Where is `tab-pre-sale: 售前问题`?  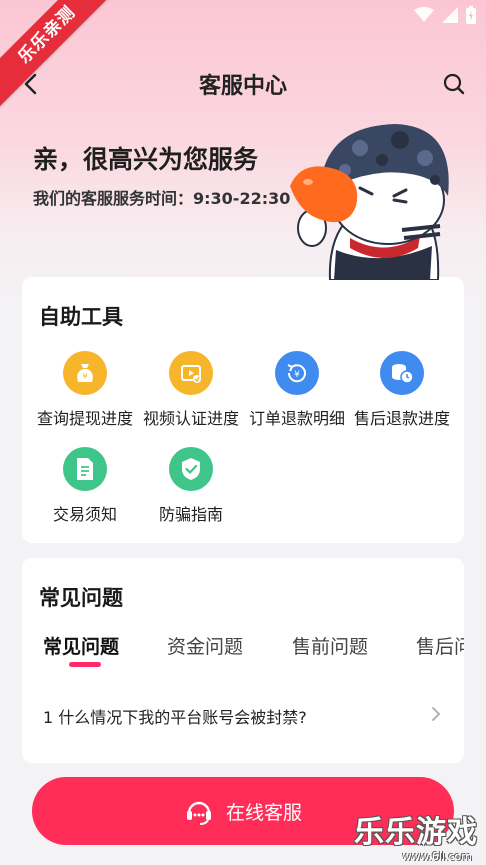
tab-pre-sale: 售前问题 is located at coordinates (330, 645).